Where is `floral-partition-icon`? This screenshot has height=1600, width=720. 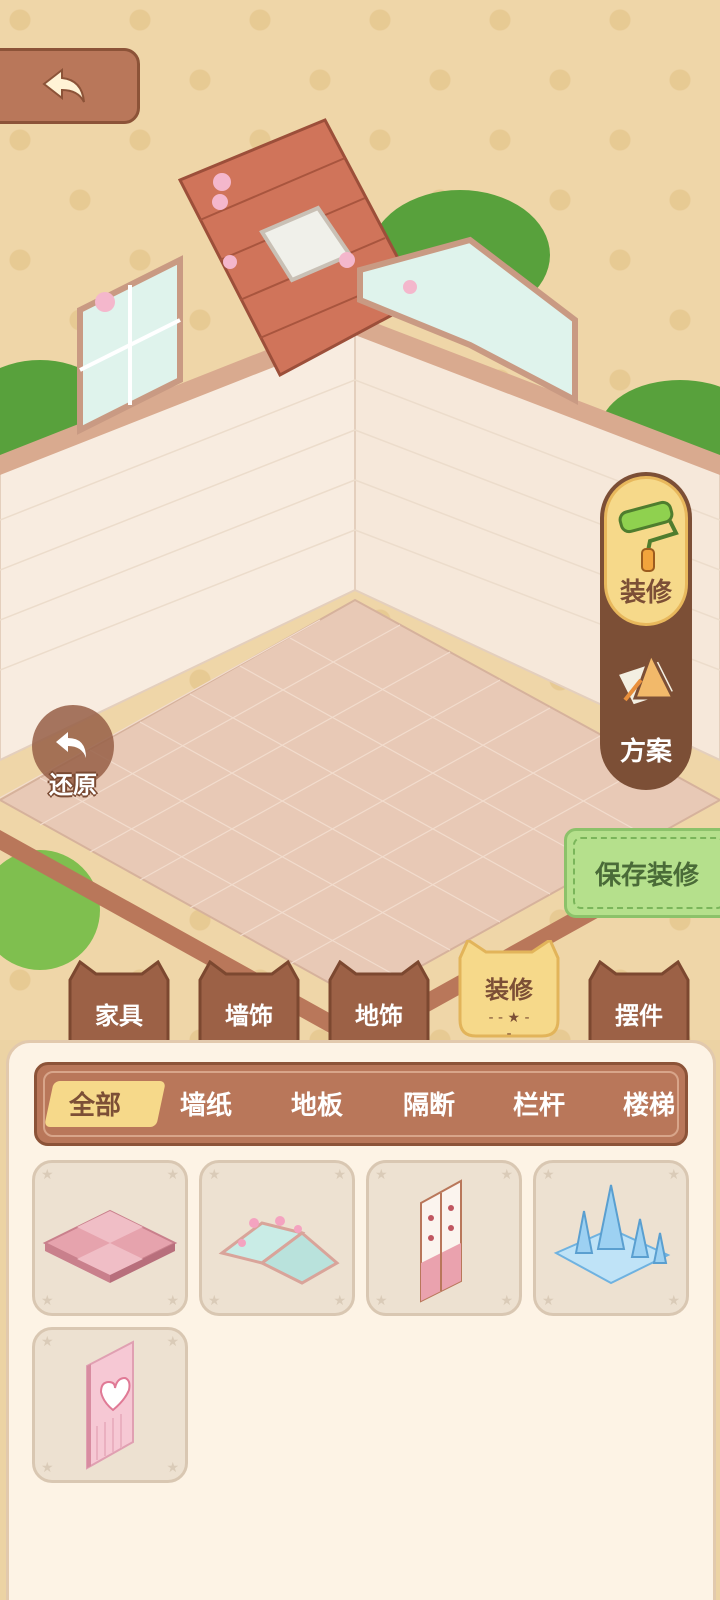 floral-partition-icon is located at coordinates (441, 1241).